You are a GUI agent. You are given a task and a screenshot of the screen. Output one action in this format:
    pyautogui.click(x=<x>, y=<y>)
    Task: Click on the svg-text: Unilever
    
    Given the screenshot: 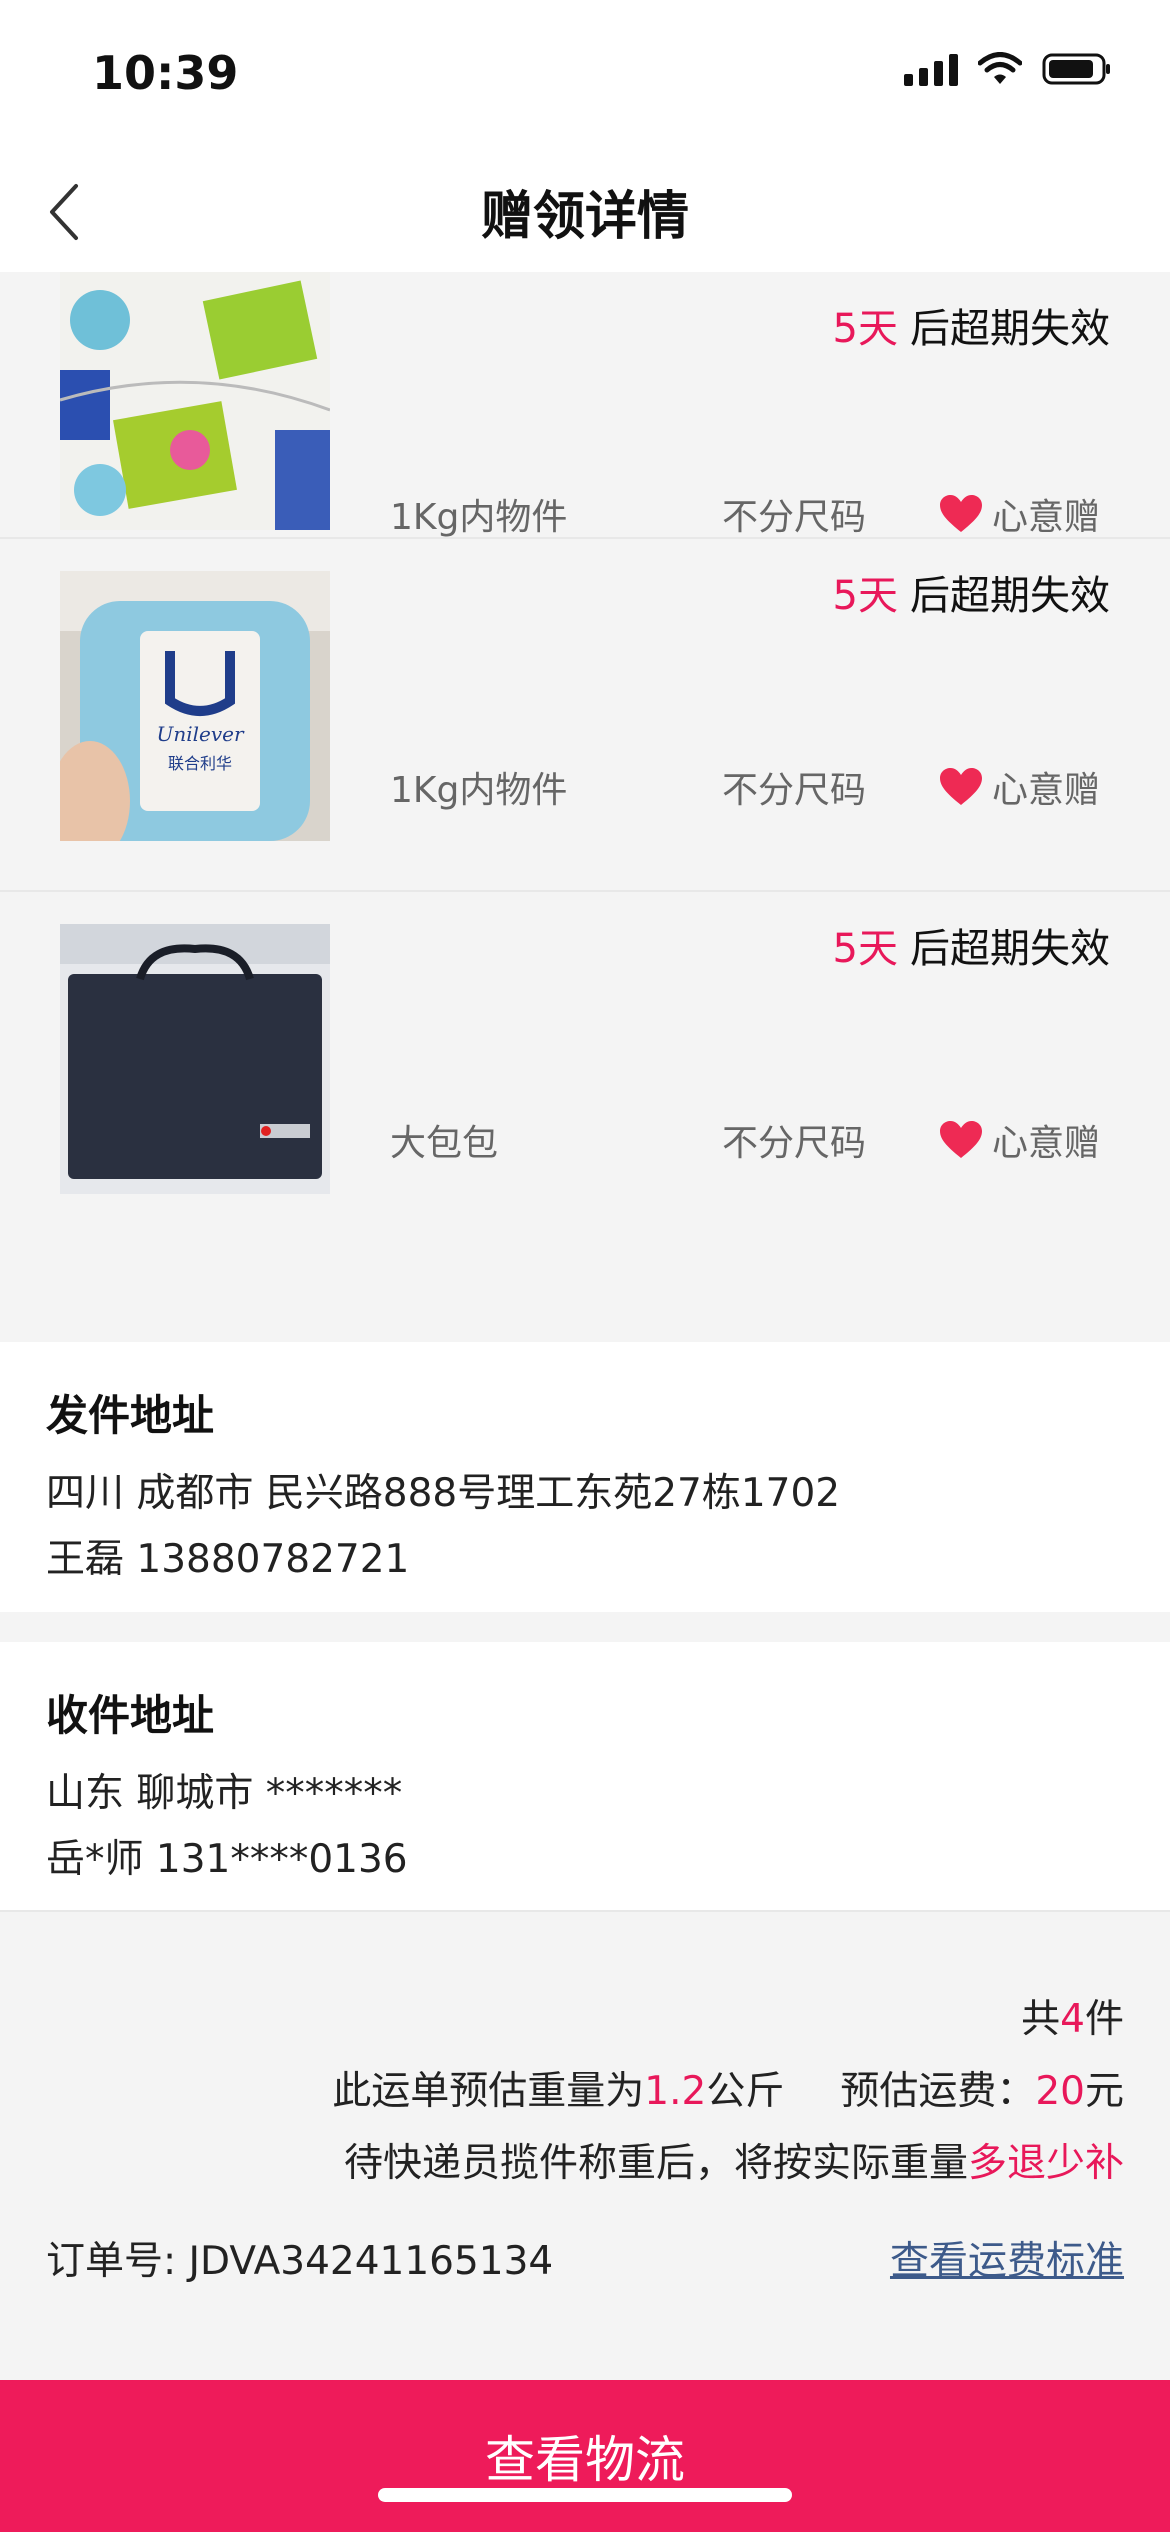 What is the action you would take?
    pyautogui.click(x=200, y=734)
    